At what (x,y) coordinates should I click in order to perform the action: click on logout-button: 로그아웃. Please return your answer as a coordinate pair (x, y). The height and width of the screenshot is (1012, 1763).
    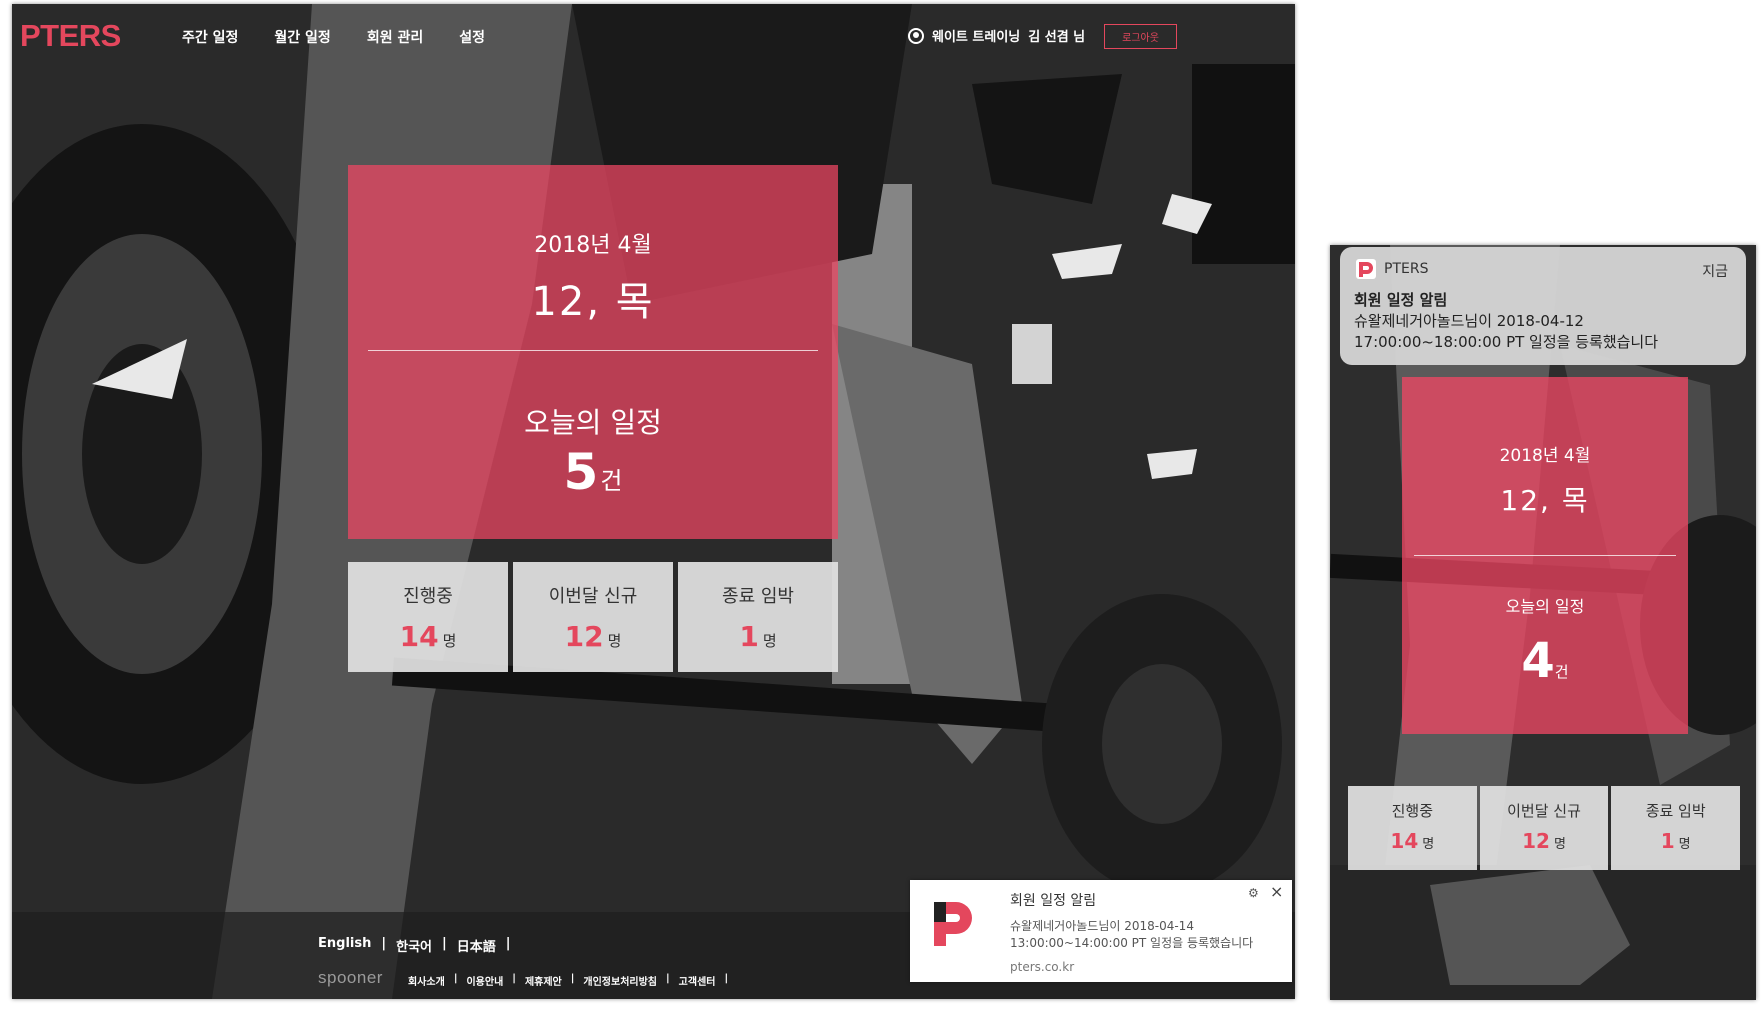
    Looking at the image, I should click on (1140, 36).